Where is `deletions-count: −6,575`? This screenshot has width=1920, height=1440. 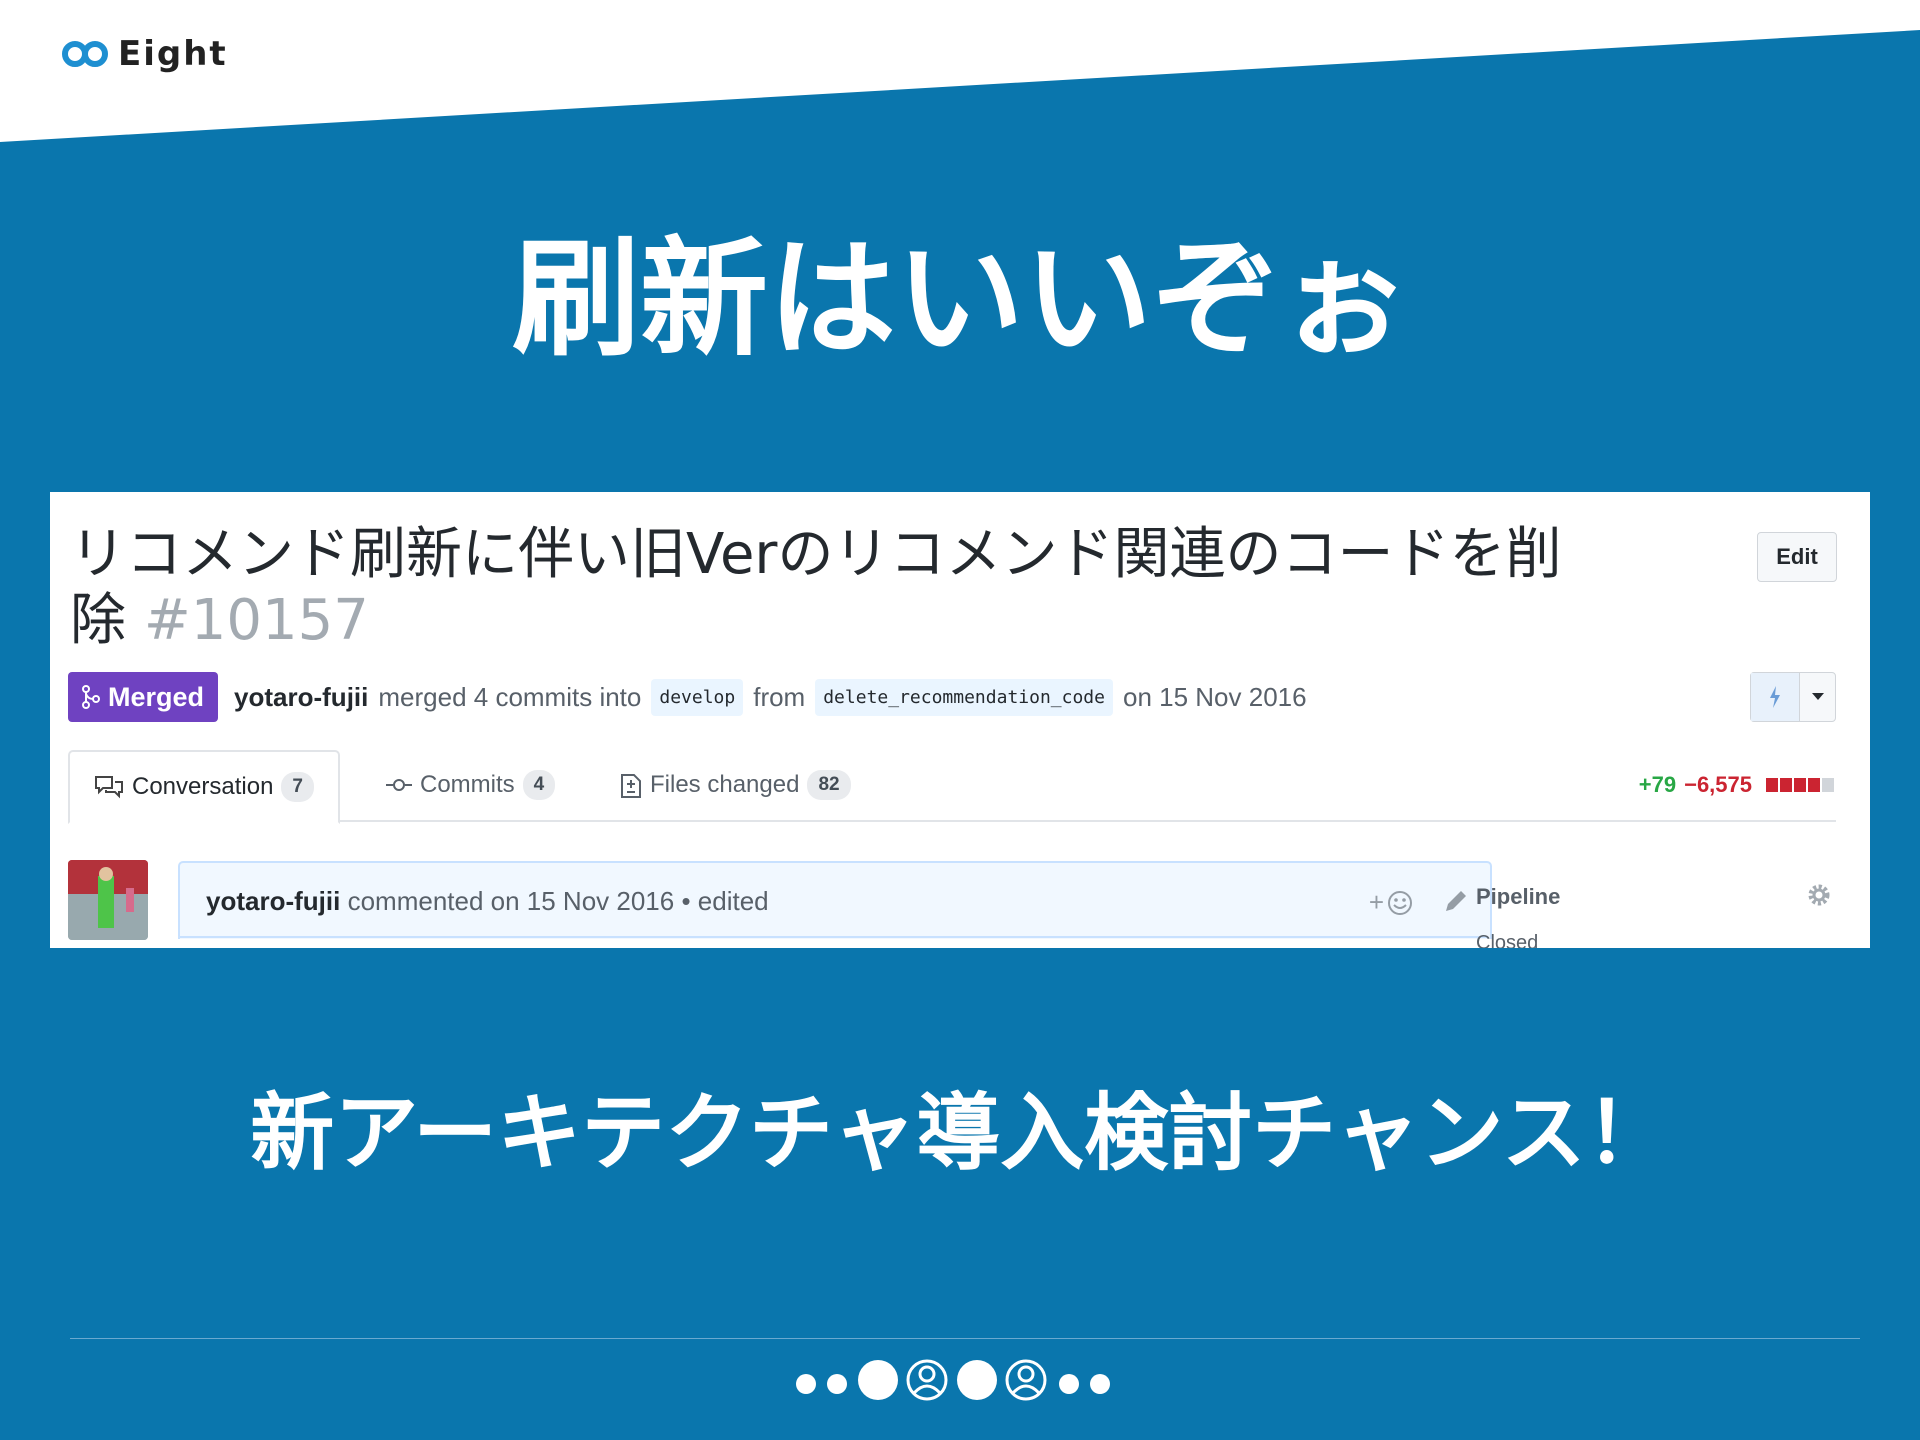
deletions-count: −6,575 is located at coordinates (1718, 784).